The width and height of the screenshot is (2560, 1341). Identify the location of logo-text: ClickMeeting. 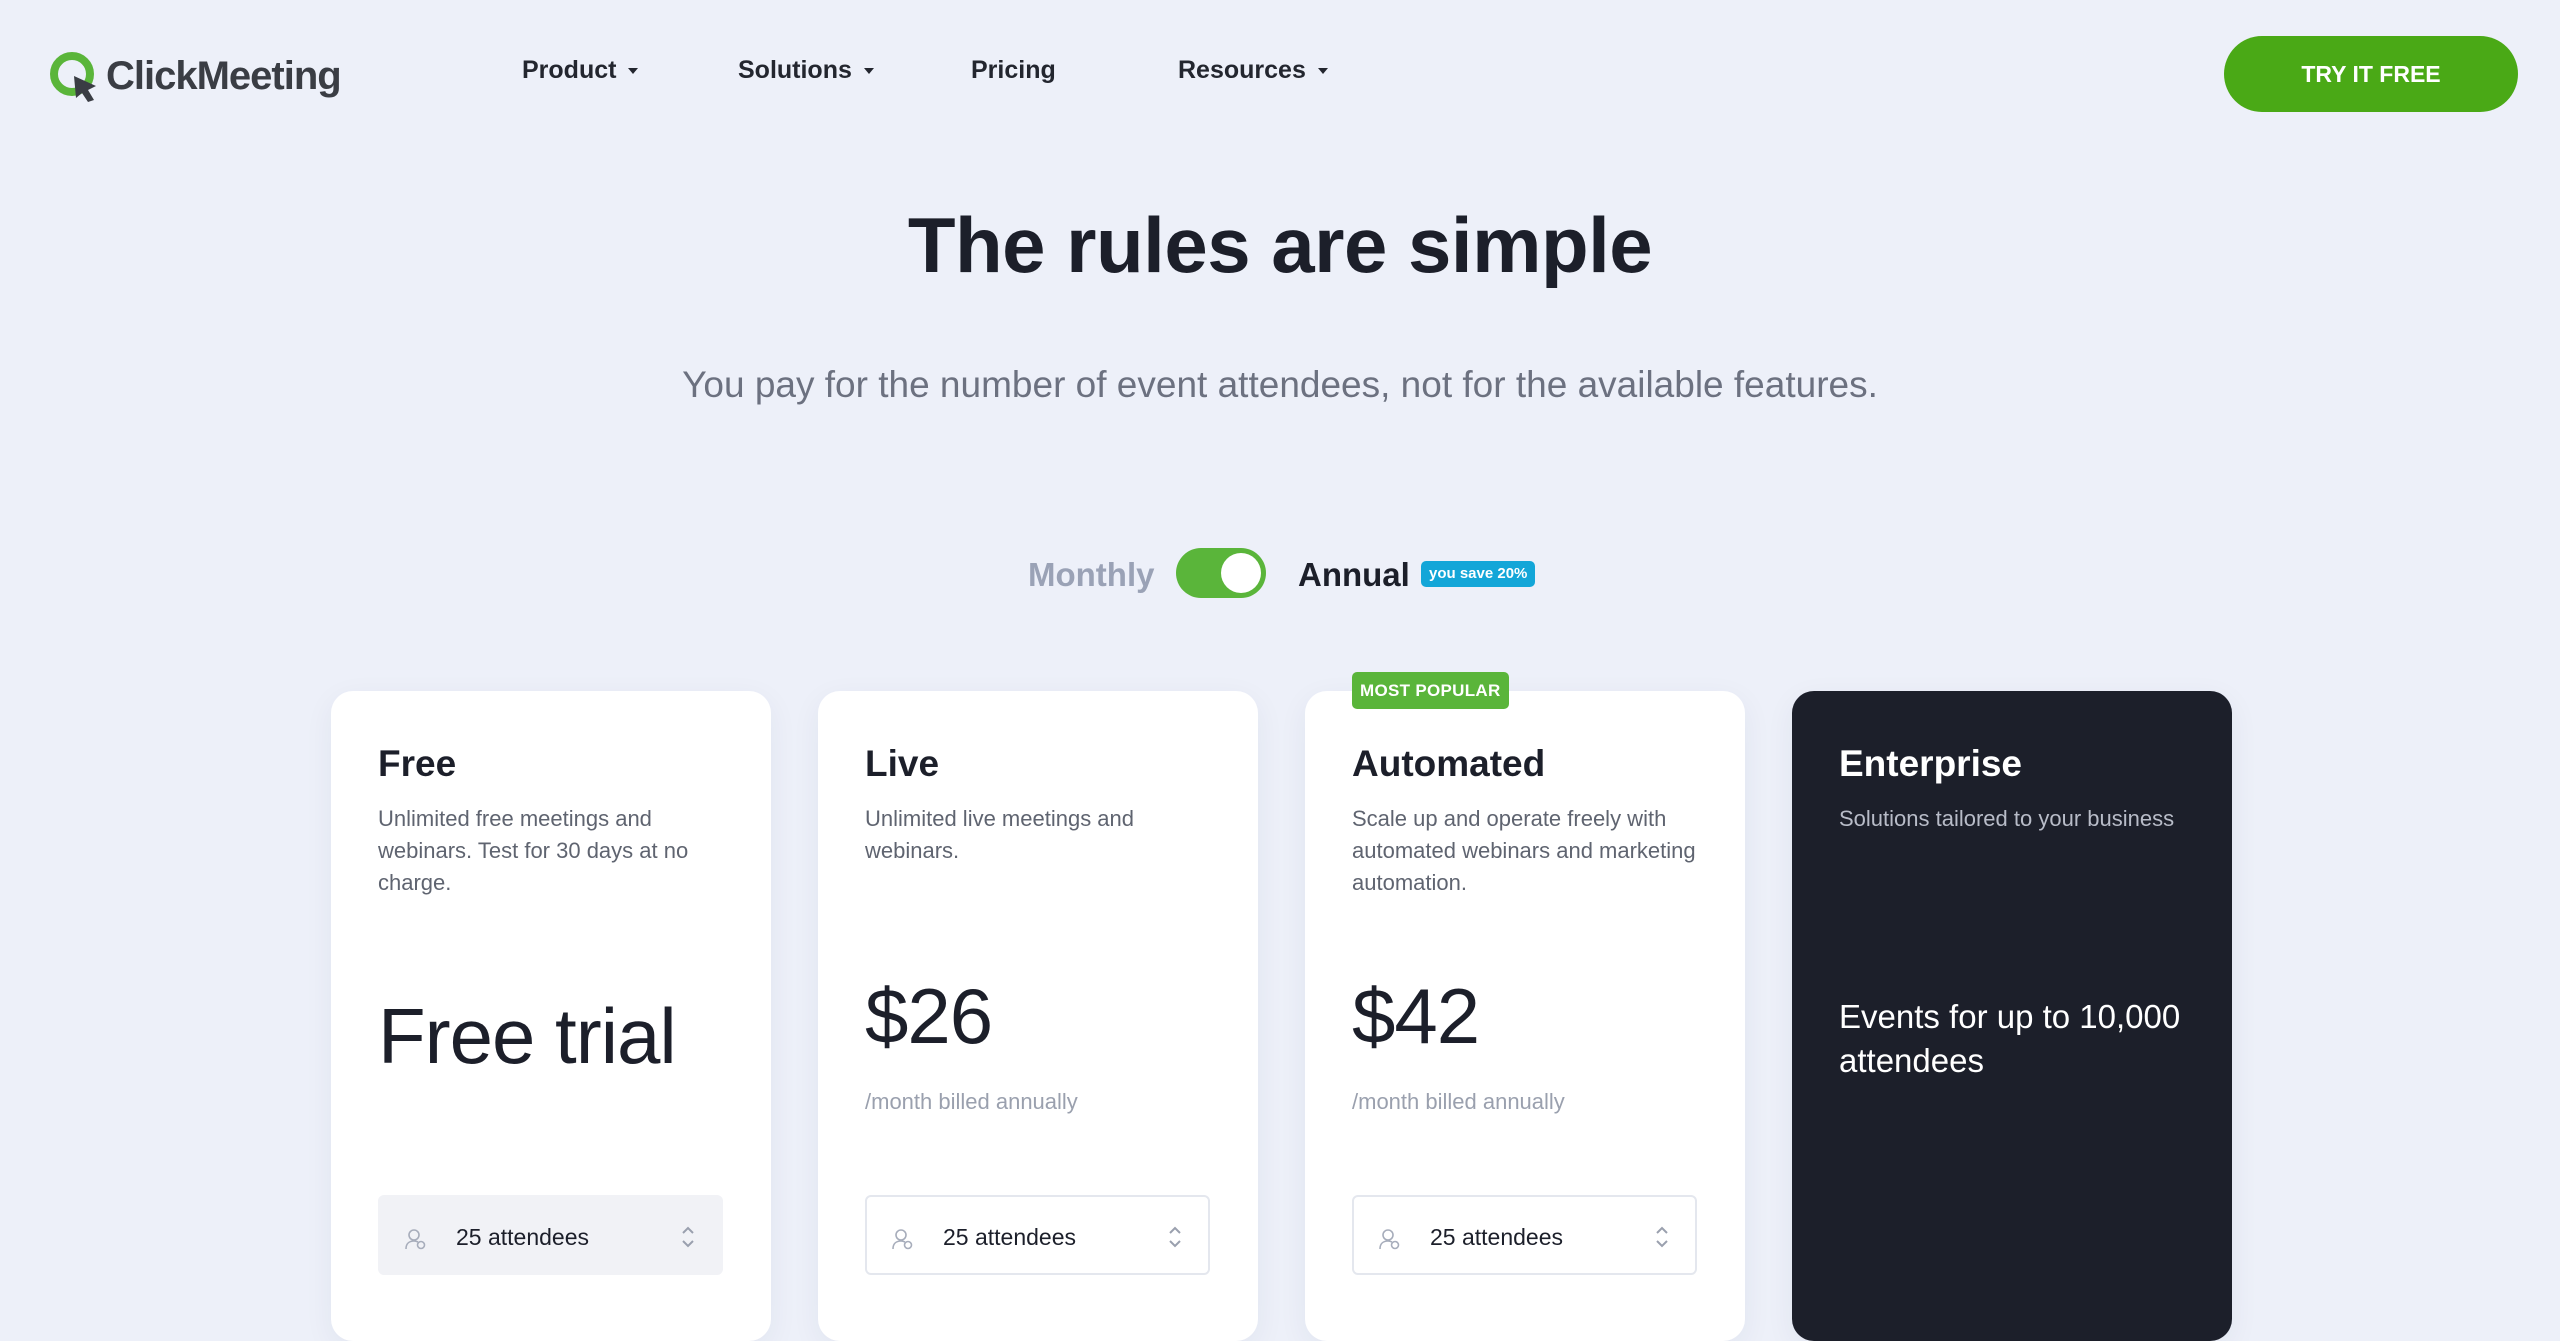
(224, 75).